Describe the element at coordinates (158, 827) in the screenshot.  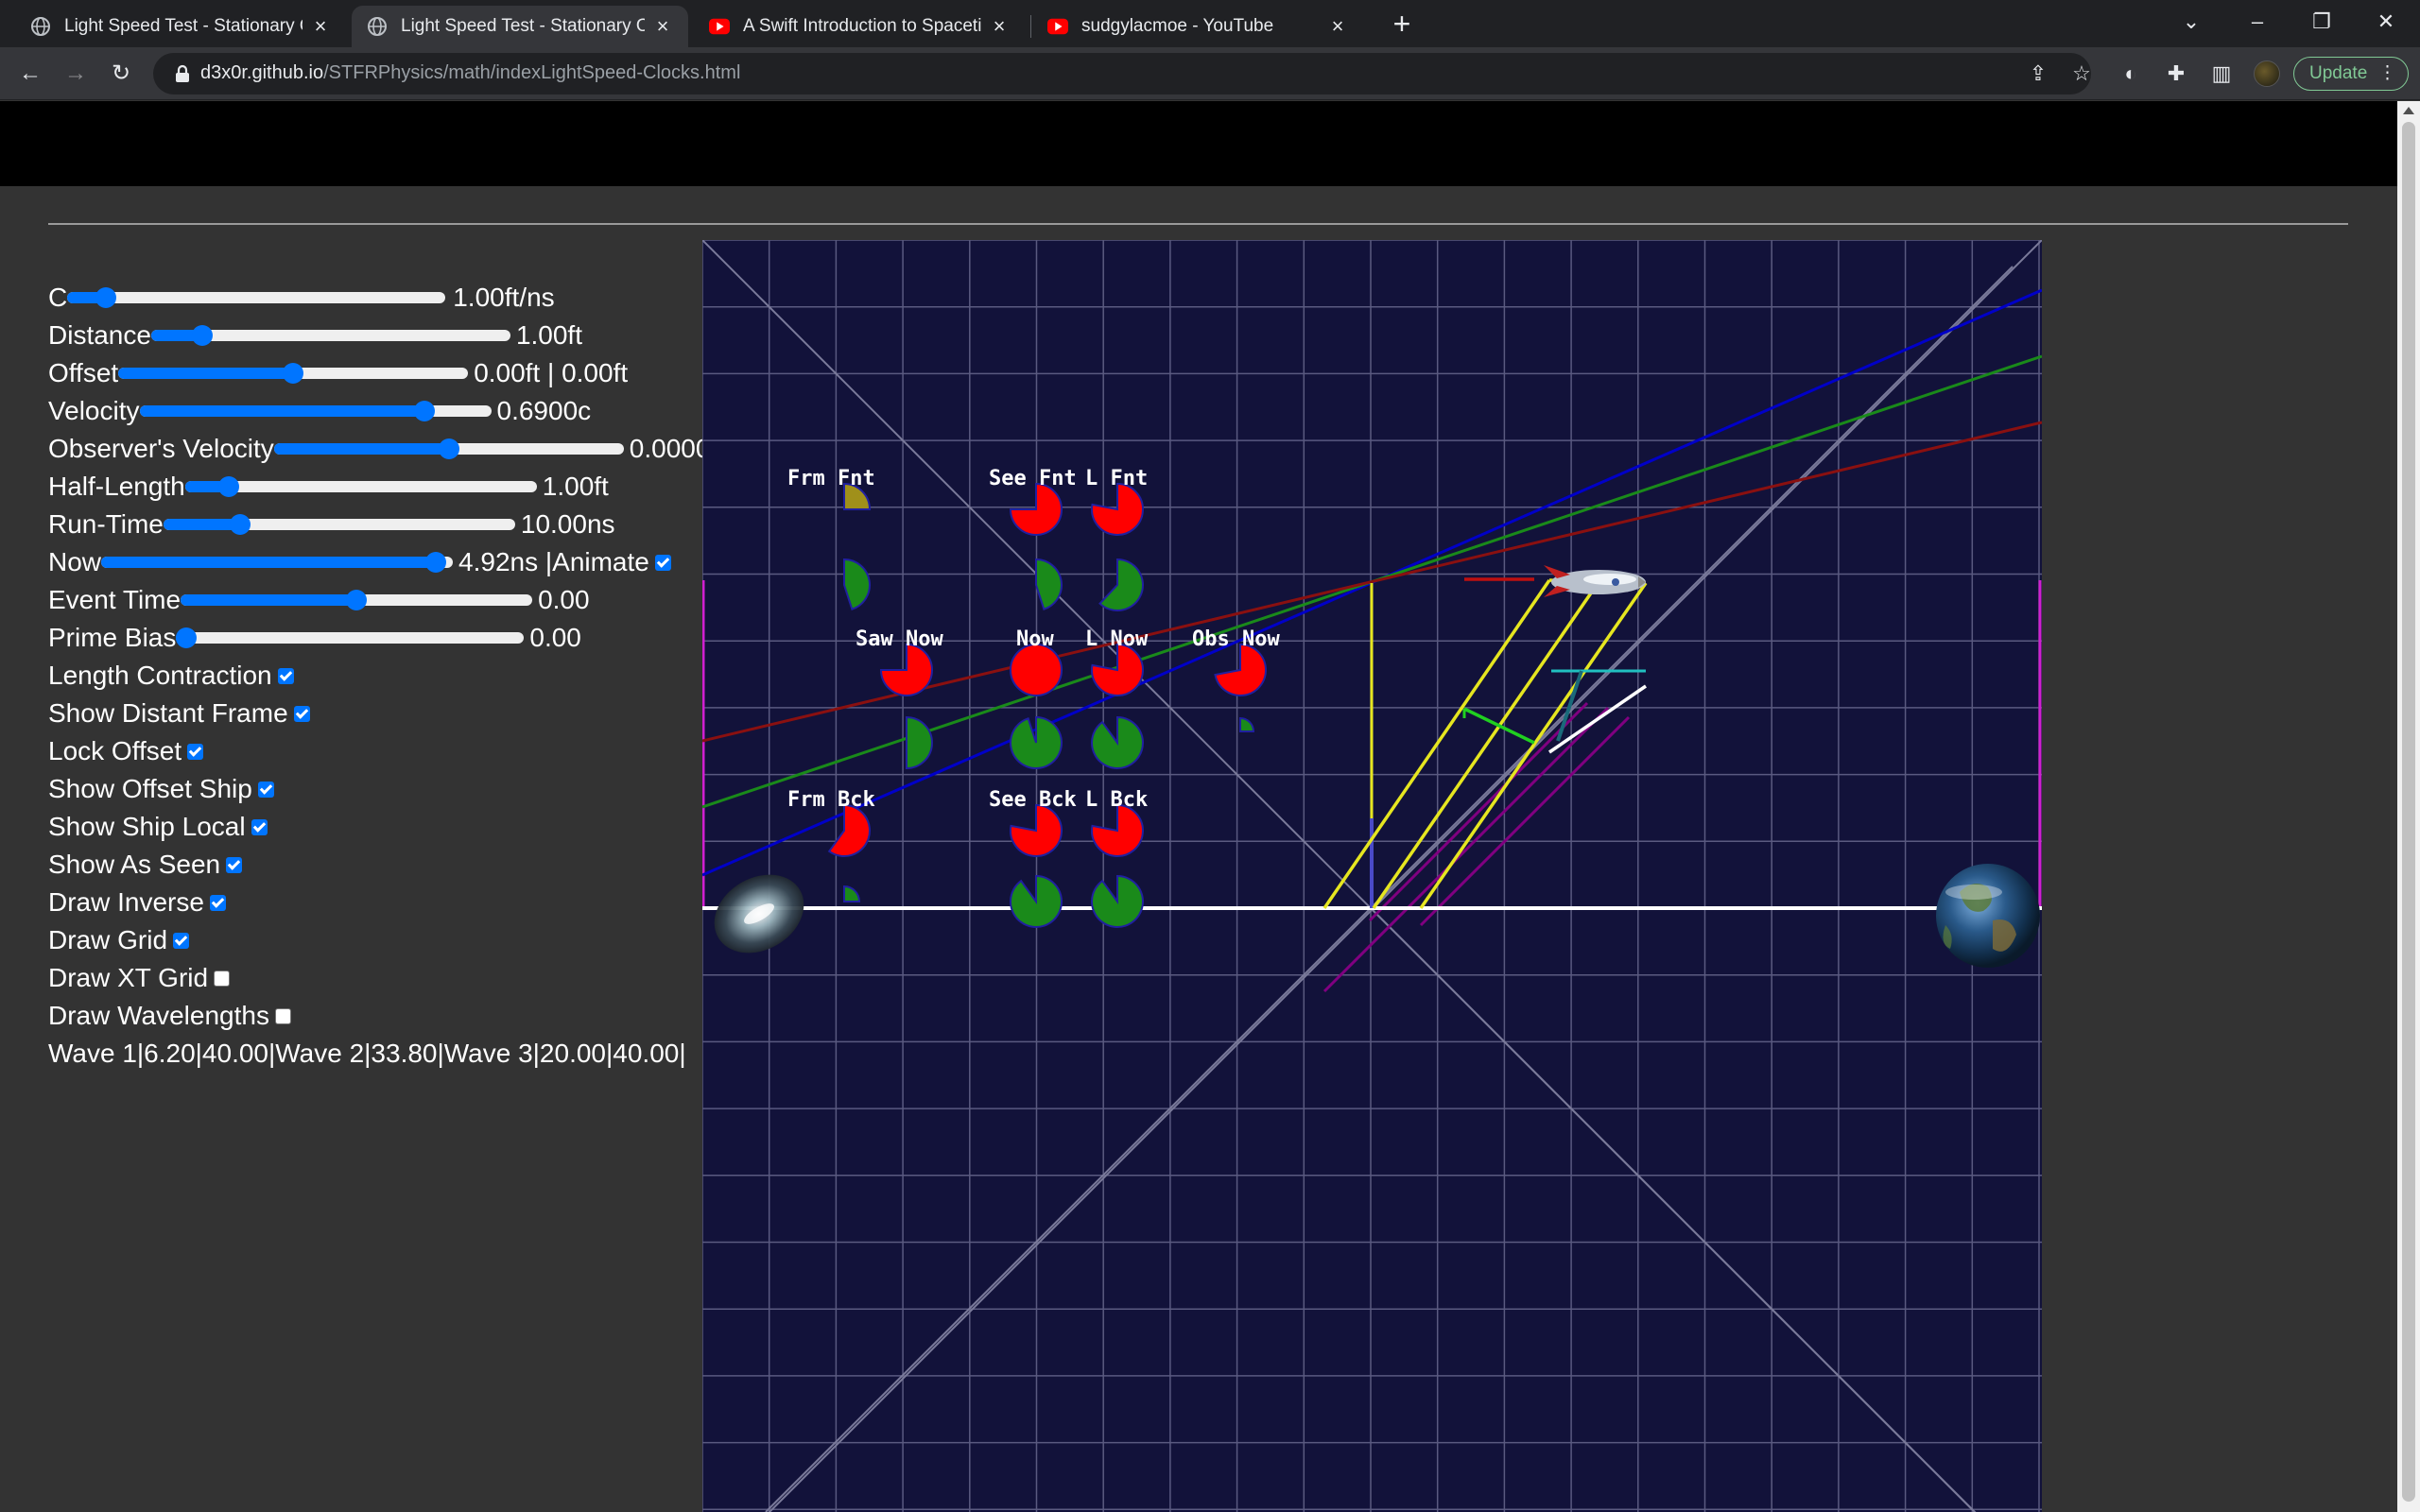
I see `option-show-ship-local: Show Ship Local` at that location.